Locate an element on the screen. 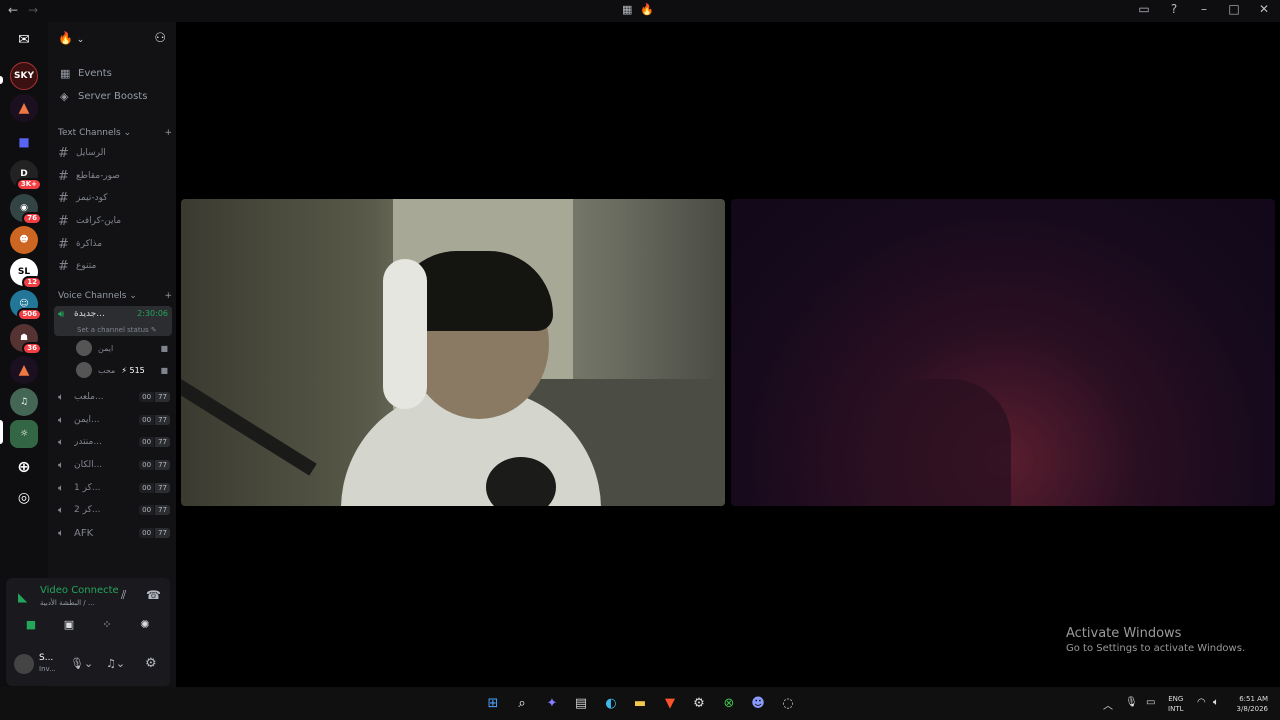  server-icon-11: ☼ is located at coordinates (24, 434).